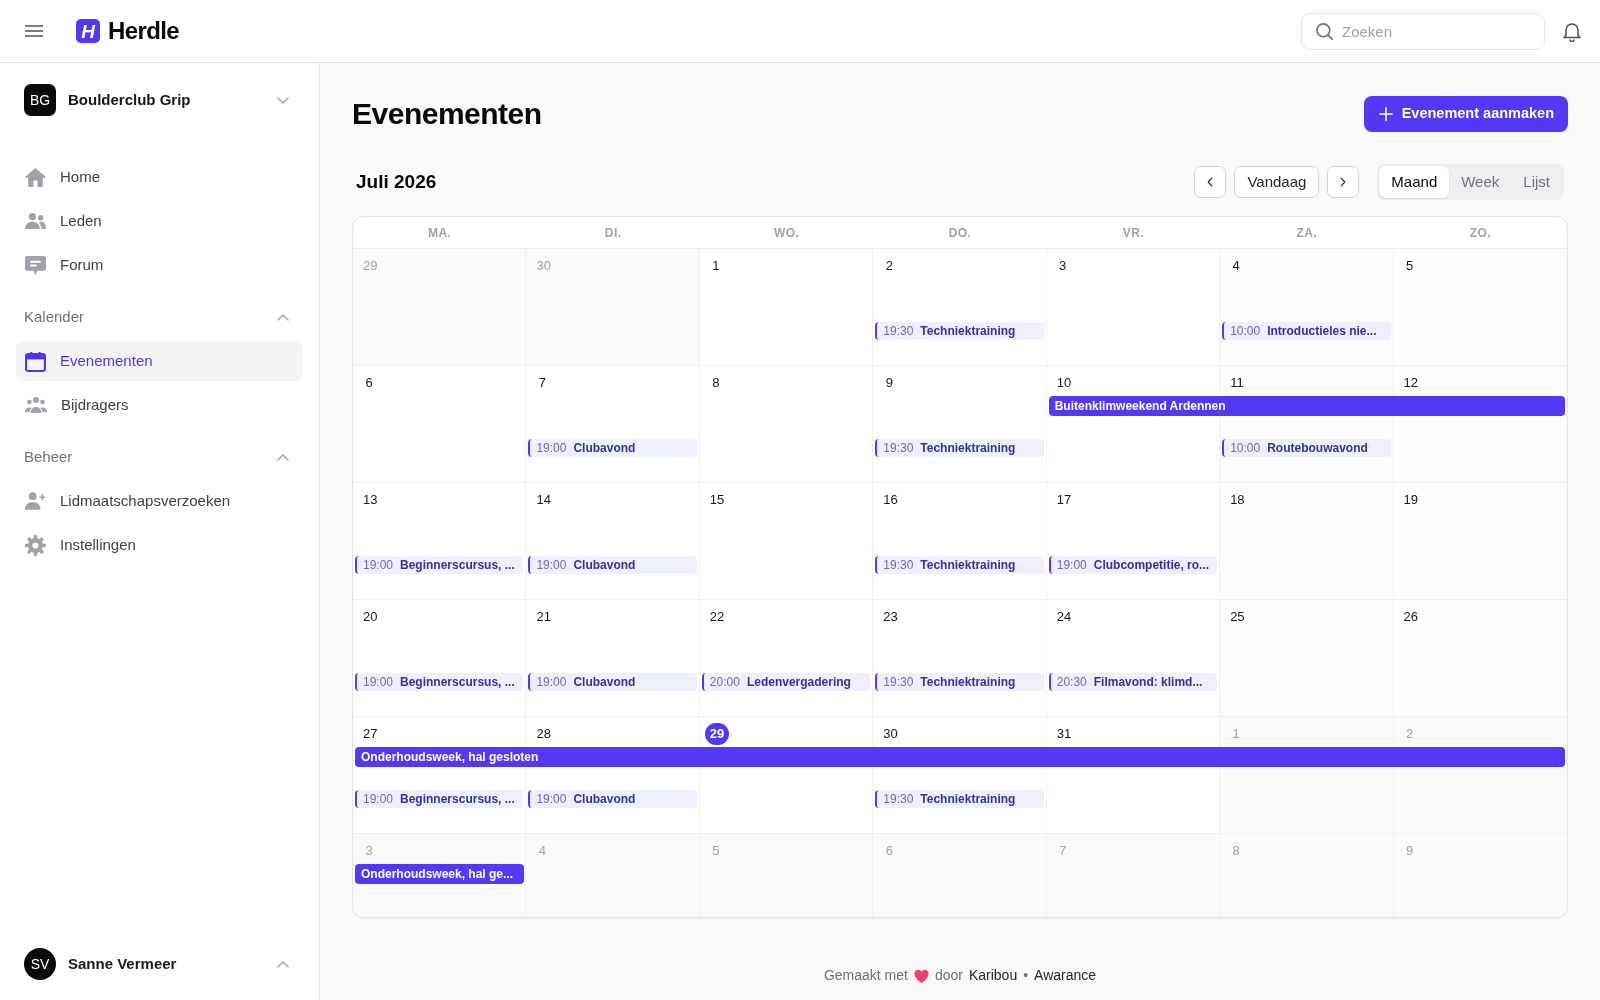 This screenshot has width=1600, height=1000. I want to click on month-title: Juli 2026, so click(396, 182).